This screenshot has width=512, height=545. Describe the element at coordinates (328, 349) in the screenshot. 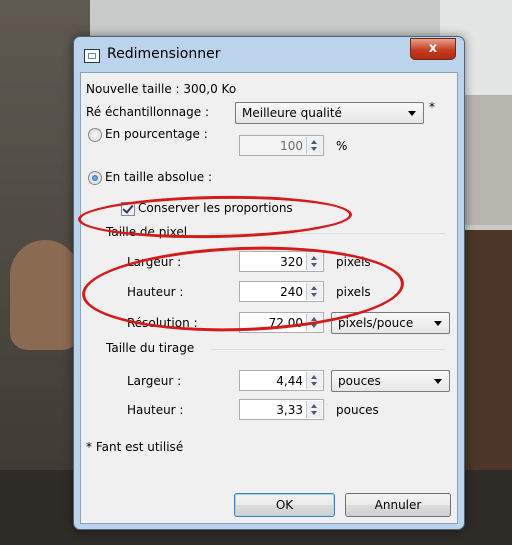

I see `print-size-divider` at that location.